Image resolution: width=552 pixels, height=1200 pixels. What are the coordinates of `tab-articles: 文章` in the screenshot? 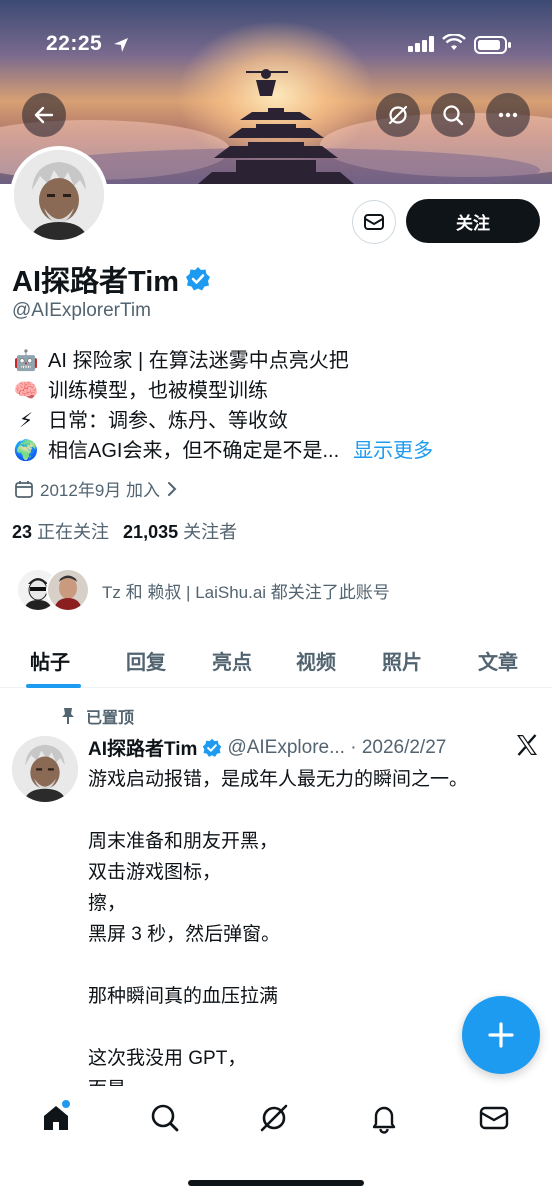 It's located at (498, 660).